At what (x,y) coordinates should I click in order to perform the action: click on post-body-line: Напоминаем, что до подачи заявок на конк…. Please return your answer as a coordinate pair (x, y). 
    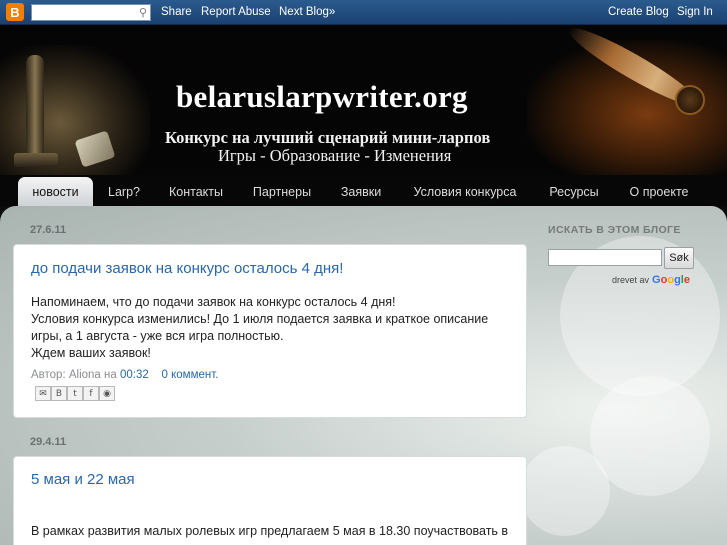
    Looking at the image, I should click on (213, 302).